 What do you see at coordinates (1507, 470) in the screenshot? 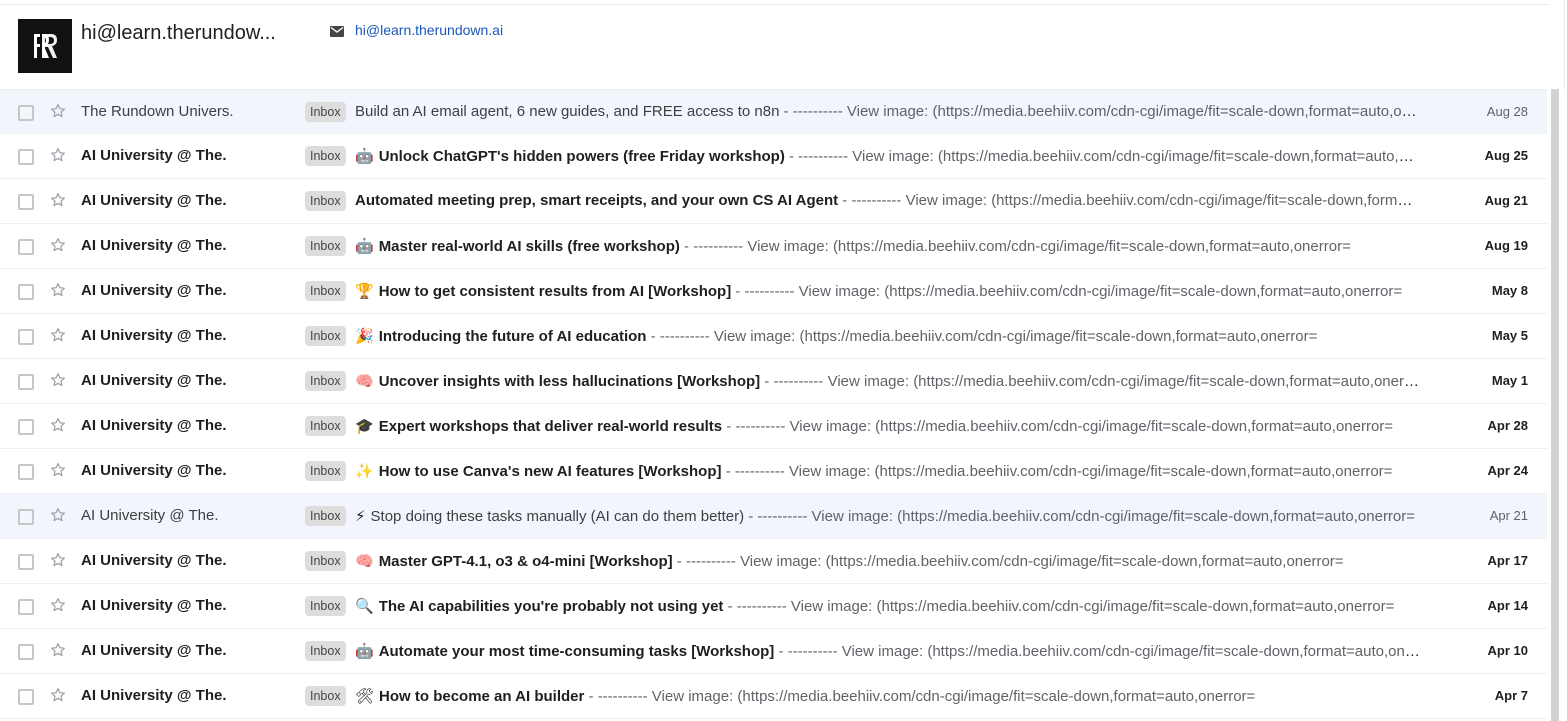
I see `email-date: Apr 24` at bounding box center [1507, 470].